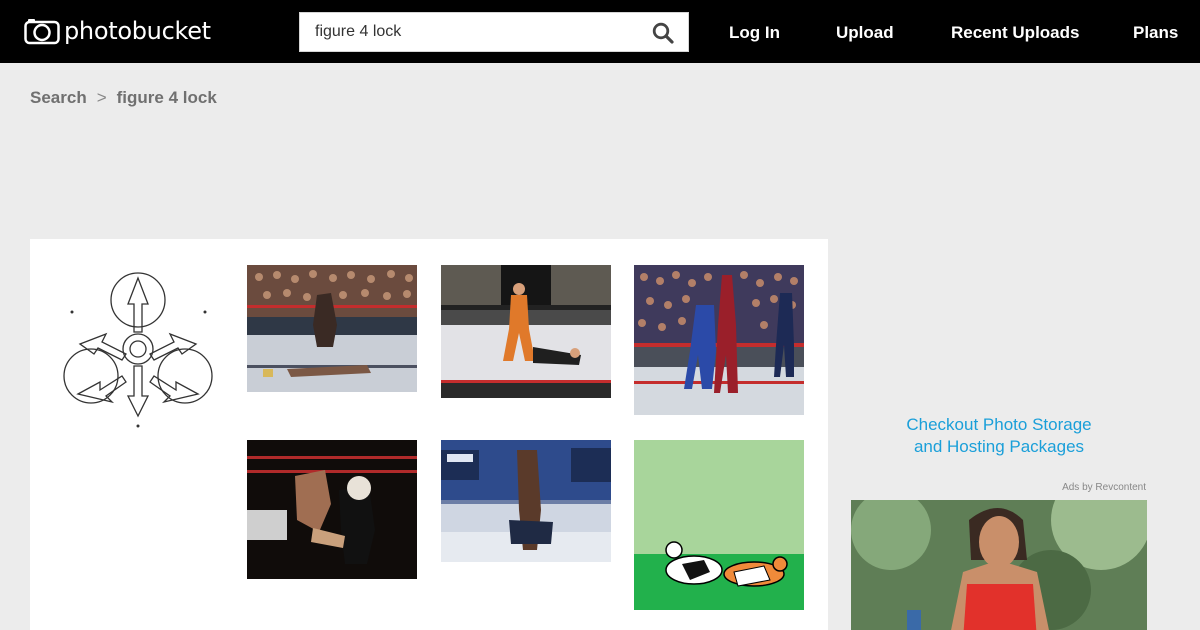  What do you see at coordinates (999, 424) in the screenshot?
I see `promo-line-1: Checkout Photo Storage` at bounding box center [999, 424].